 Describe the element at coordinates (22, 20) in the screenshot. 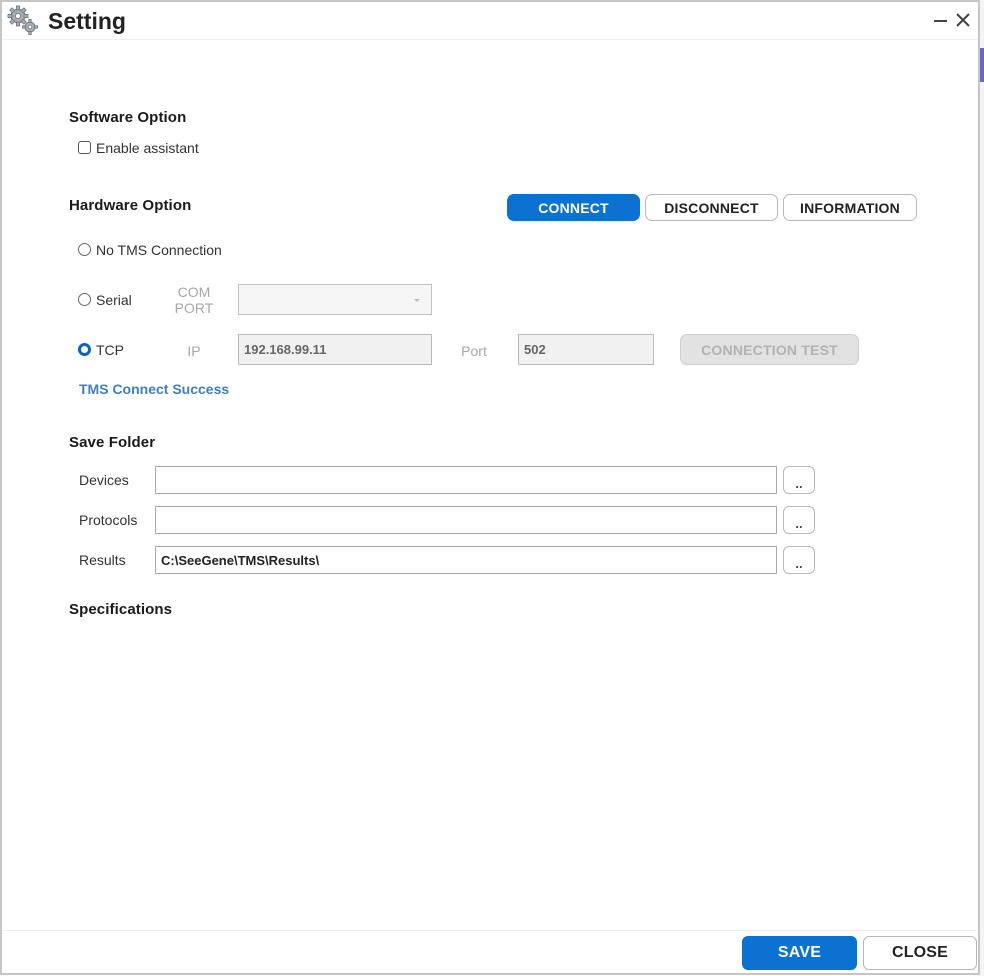

I see `gears-icon` at that location.